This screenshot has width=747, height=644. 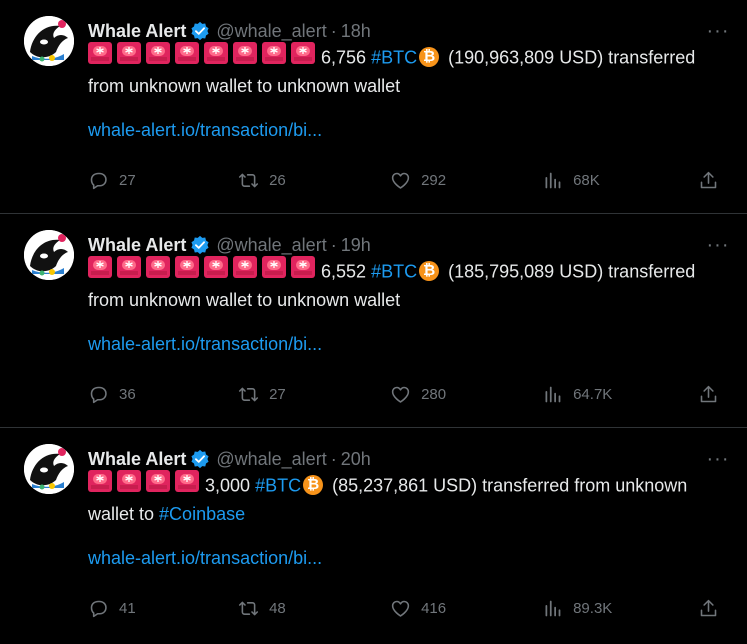 I want to click on tweet-actions: 41 48 416 89.3K, so click(x=408, y=608).